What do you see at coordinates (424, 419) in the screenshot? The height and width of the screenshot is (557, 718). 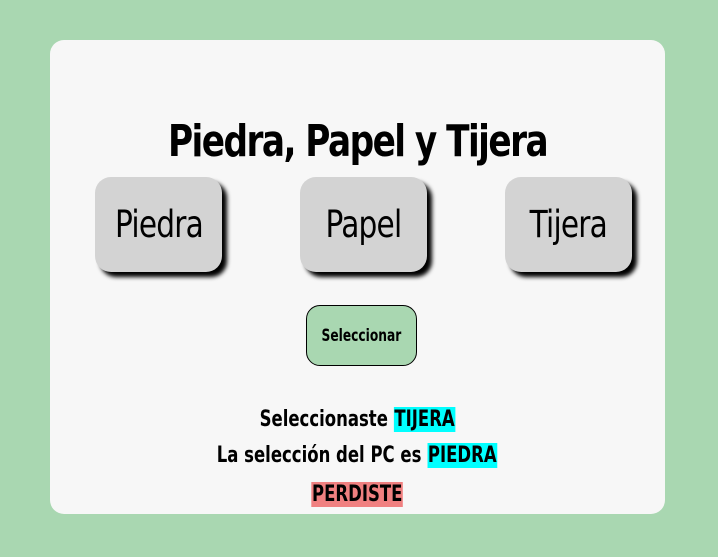 I see `user-choice-value: TIJERA` at bounding box center [424, 419].